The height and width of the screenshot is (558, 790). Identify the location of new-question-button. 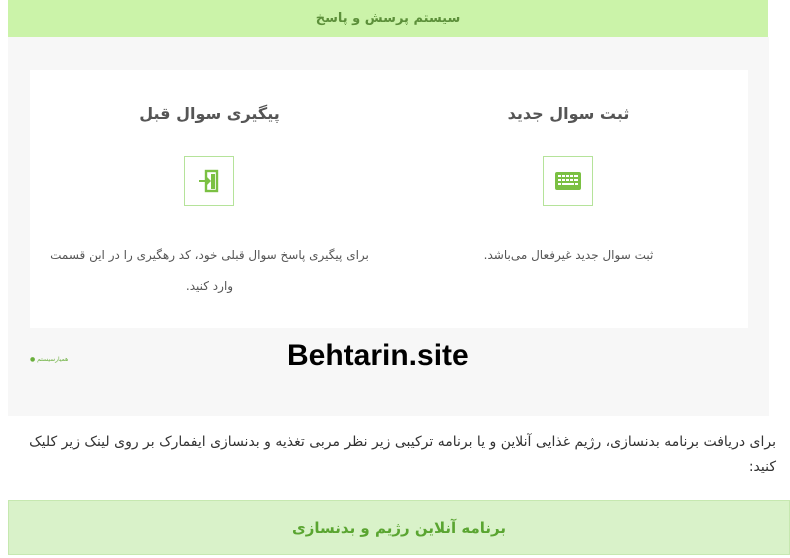
(568, 181).